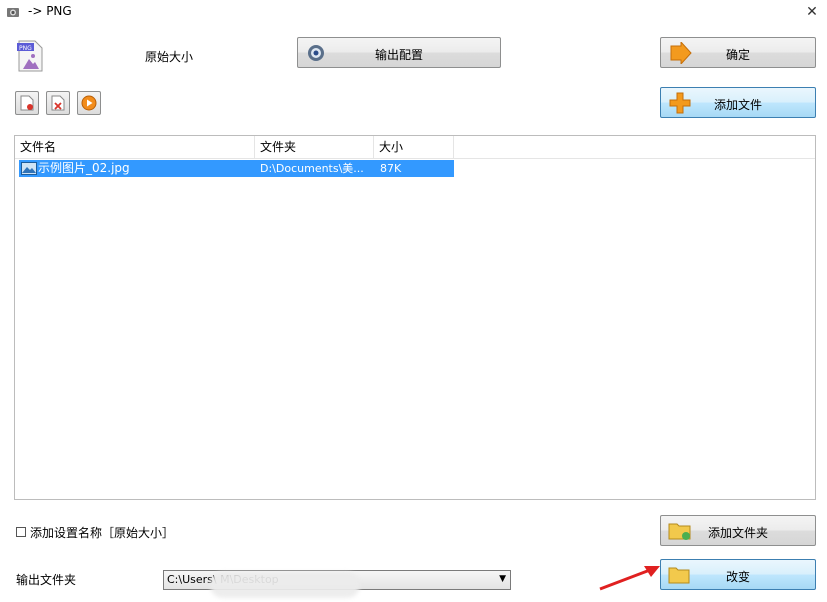 Image resolution: width=827 pixels, height=602 pixels. I want to click on add-file-button: 添加文件, so click(738, 102).